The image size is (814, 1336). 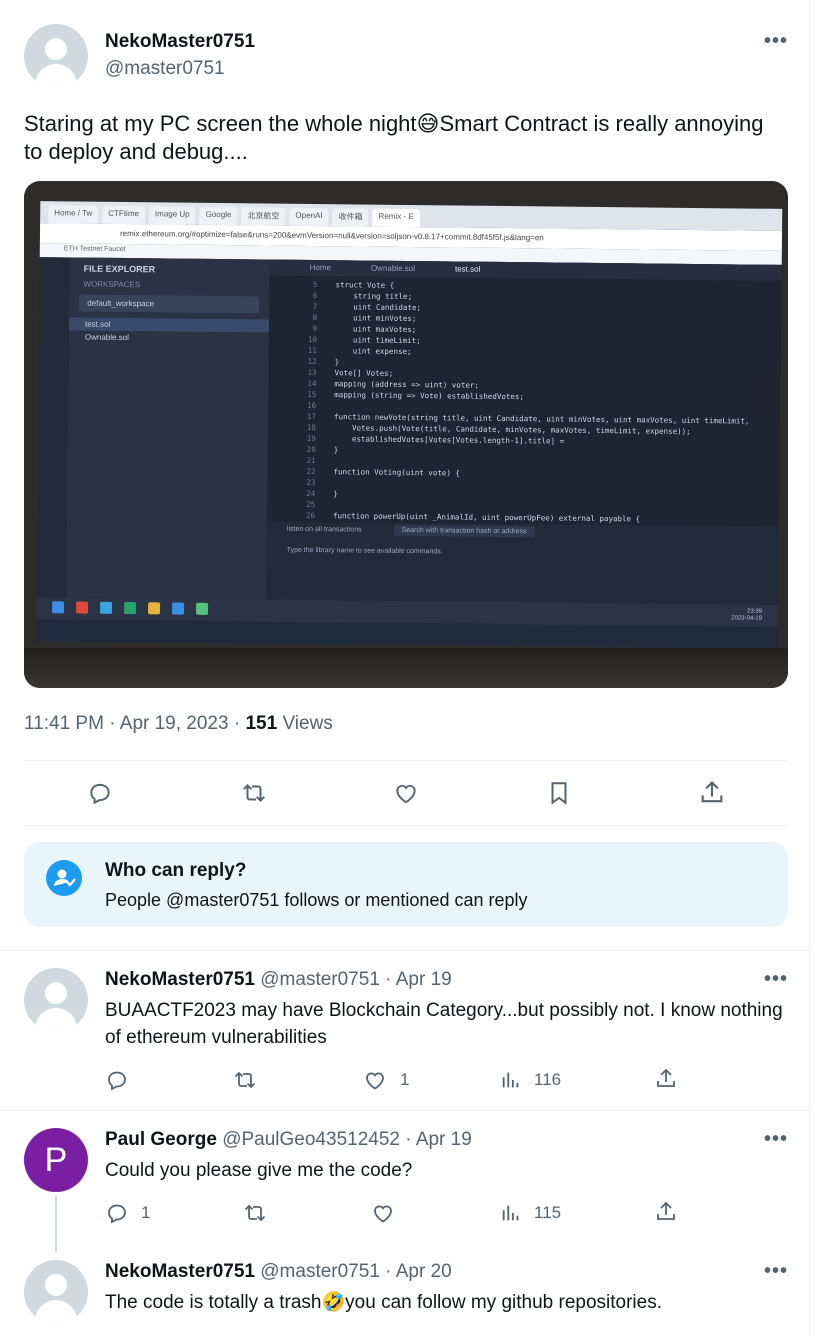 I want to click on thread-line, so click(x=56, y=1224).